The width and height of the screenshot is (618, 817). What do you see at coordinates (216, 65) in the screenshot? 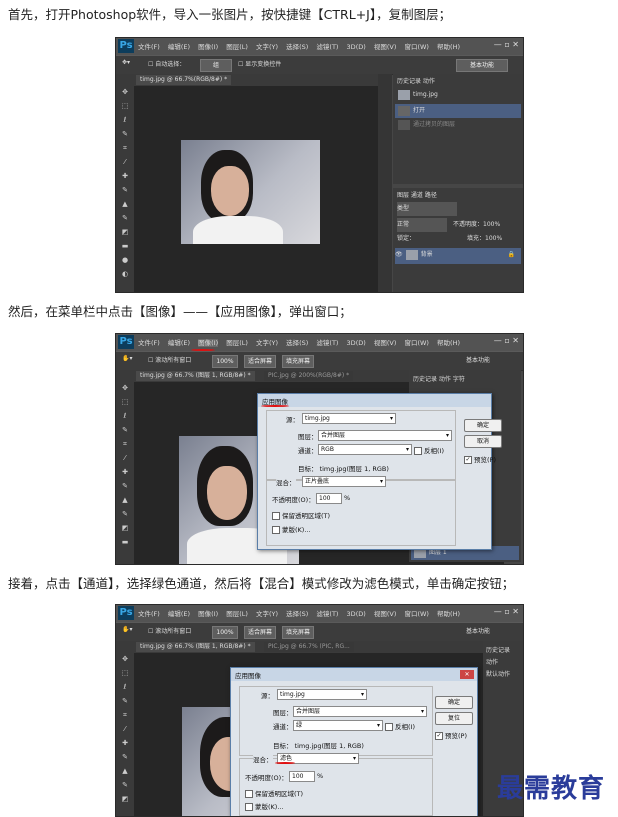
I see `auto-select-type: 组` at bounding box center [216, 65].